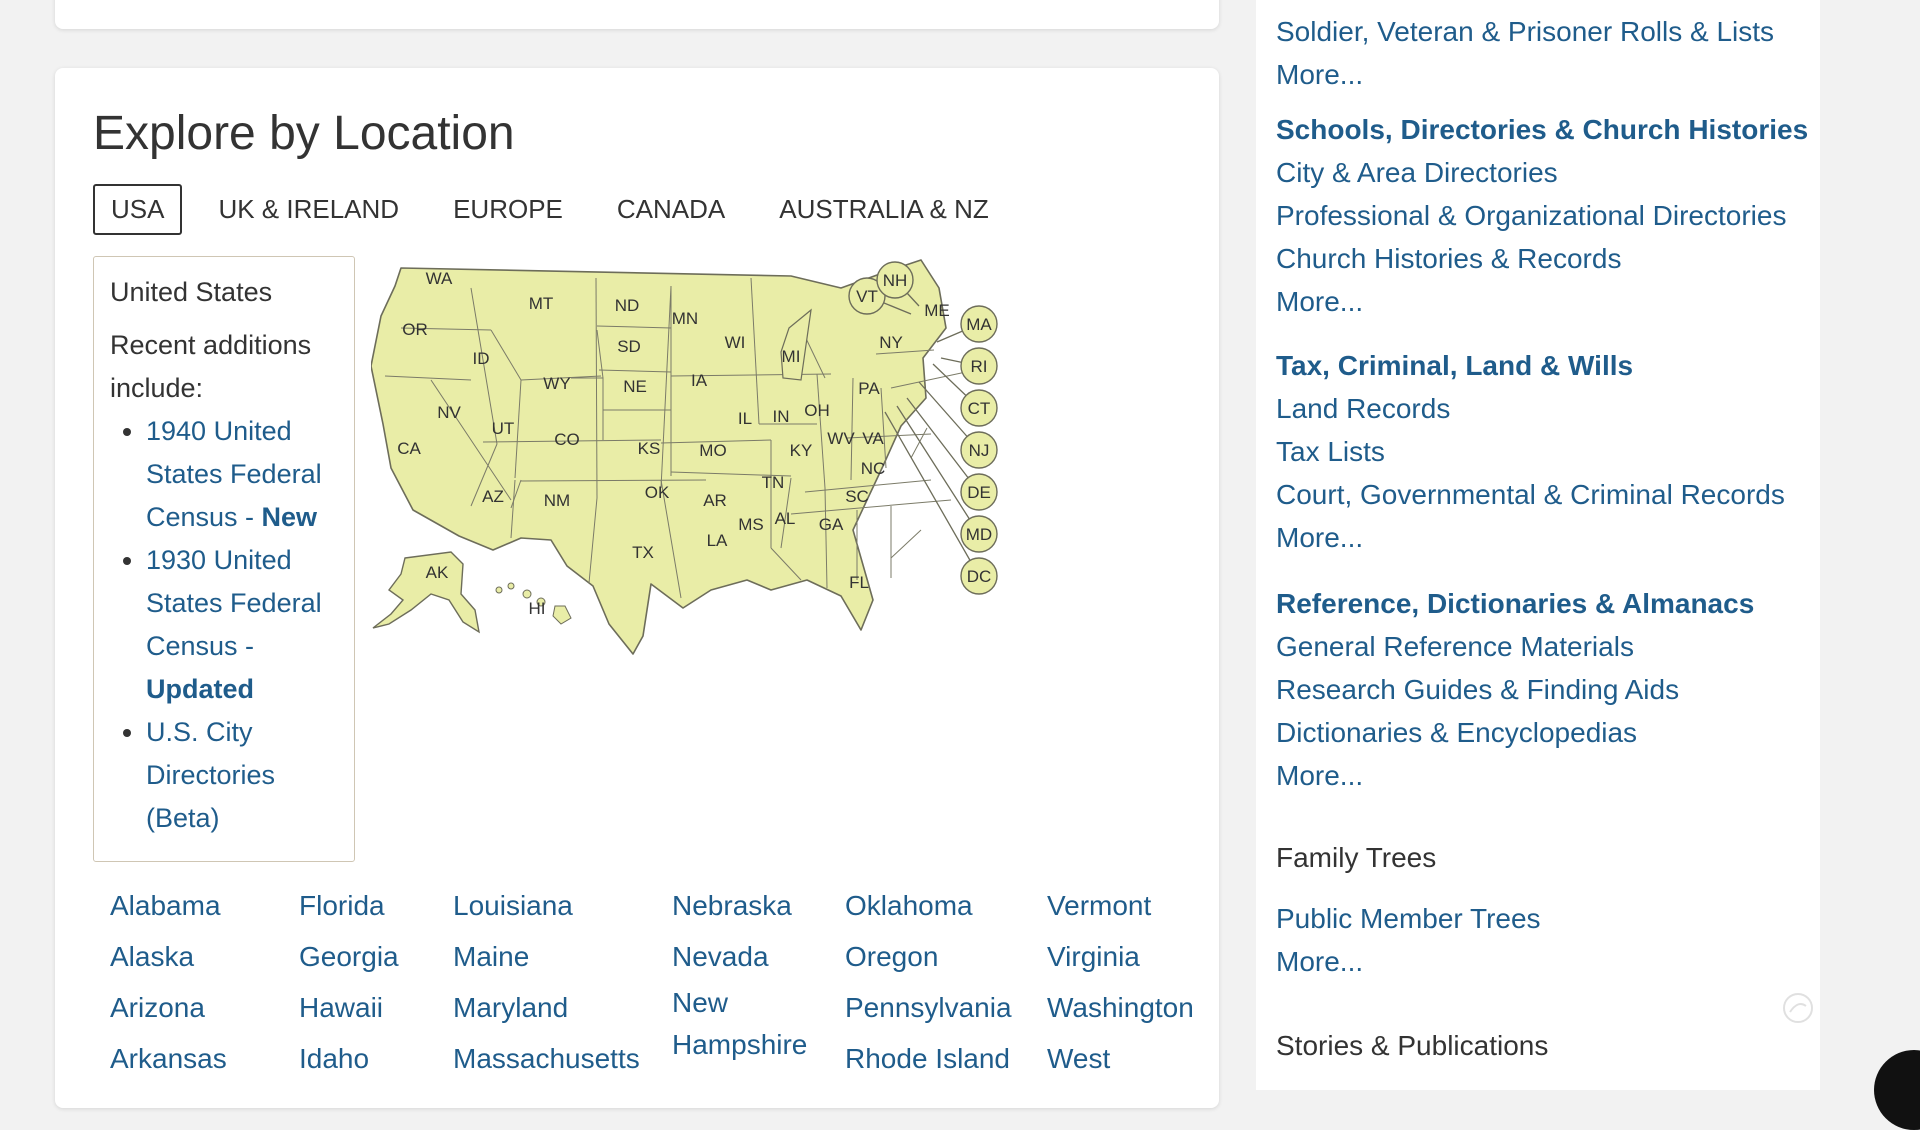 The width and height of the screenshot is (1920, 1130). I want to click on state-label-nc: NC, so click(873, 468).